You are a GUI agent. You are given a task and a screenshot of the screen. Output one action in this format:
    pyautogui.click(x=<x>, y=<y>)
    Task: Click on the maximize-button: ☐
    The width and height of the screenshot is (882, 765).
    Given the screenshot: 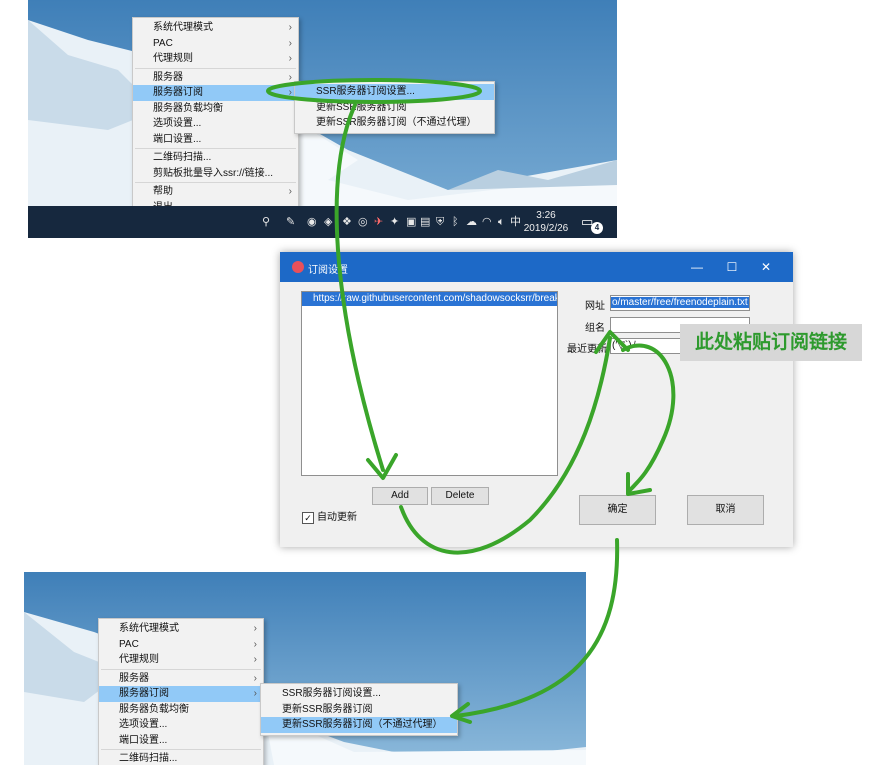 What is the action you would take?
    pyautogui.click(x=732, y=267)
    